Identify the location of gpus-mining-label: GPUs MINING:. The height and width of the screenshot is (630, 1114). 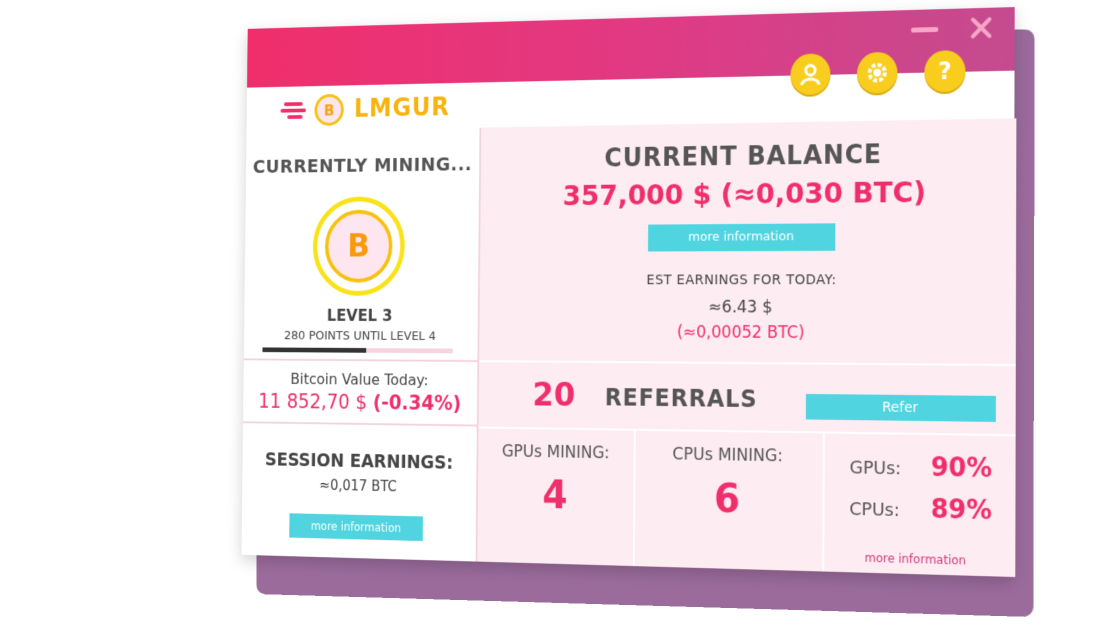
(555, 453).